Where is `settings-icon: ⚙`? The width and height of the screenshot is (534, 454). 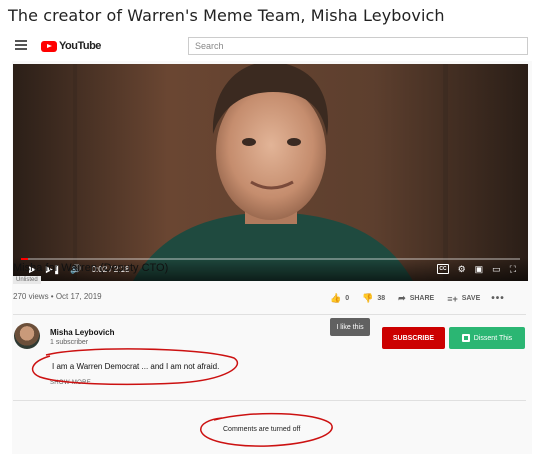 settings-icon: ⚙ is located at coordinates (462, 269).